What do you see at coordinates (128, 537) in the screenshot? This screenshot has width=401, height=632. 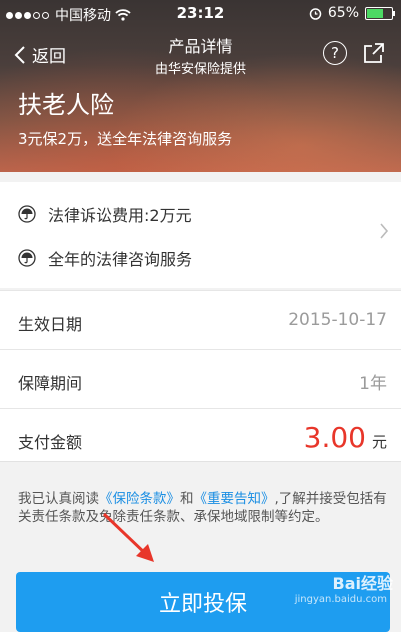 I see `red-arrow-annotation` at bounding box center [128, 537].